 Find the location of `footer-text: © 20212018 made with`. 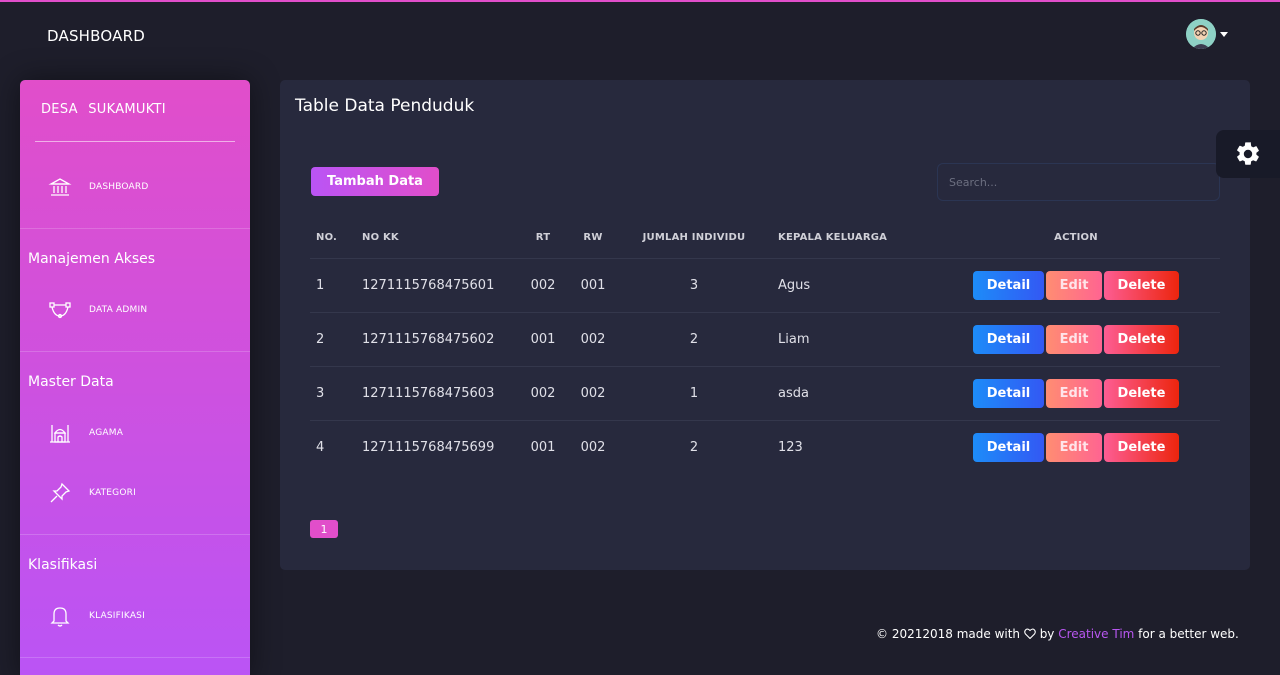

footer-text: © 20212018 made with is located at coordinates (948, 634).